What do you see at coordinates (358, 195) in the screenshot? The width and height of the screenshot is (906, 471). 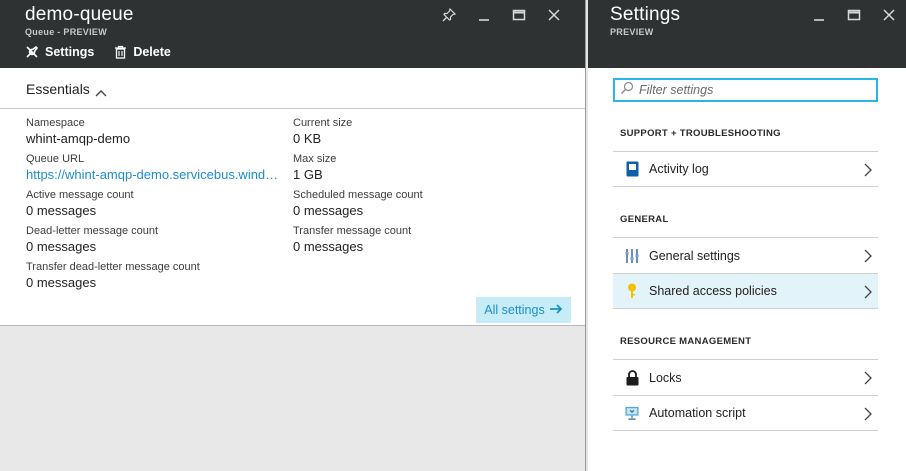 I see `field-label: Scheduled message count` at bounding box center [358, 195].